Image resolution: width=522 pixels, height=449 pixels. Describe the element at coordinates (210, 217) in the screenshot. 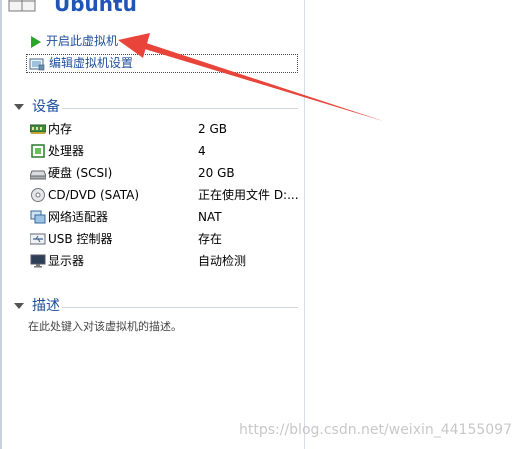

I see `device-value: NAT` at that location.